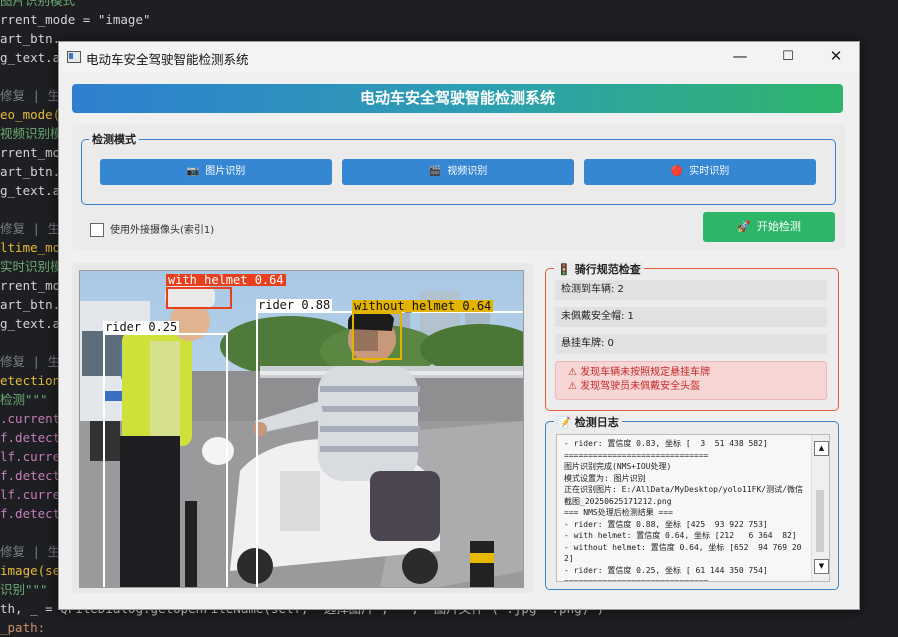 The height and width of the screenshot is (637, 898). Describe the element at coordinates (225, 171) in the screenshot. I see `image-mode-label: 图片识别` at that location.